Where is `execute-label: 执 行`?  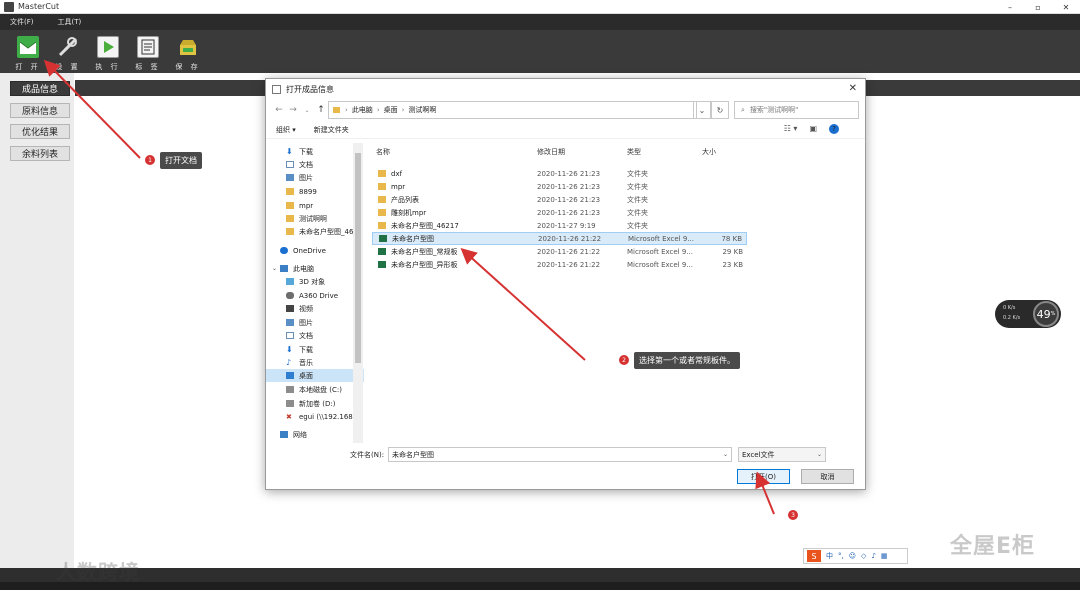 execute-label: 执 行 is located at coordinates (108, 67).